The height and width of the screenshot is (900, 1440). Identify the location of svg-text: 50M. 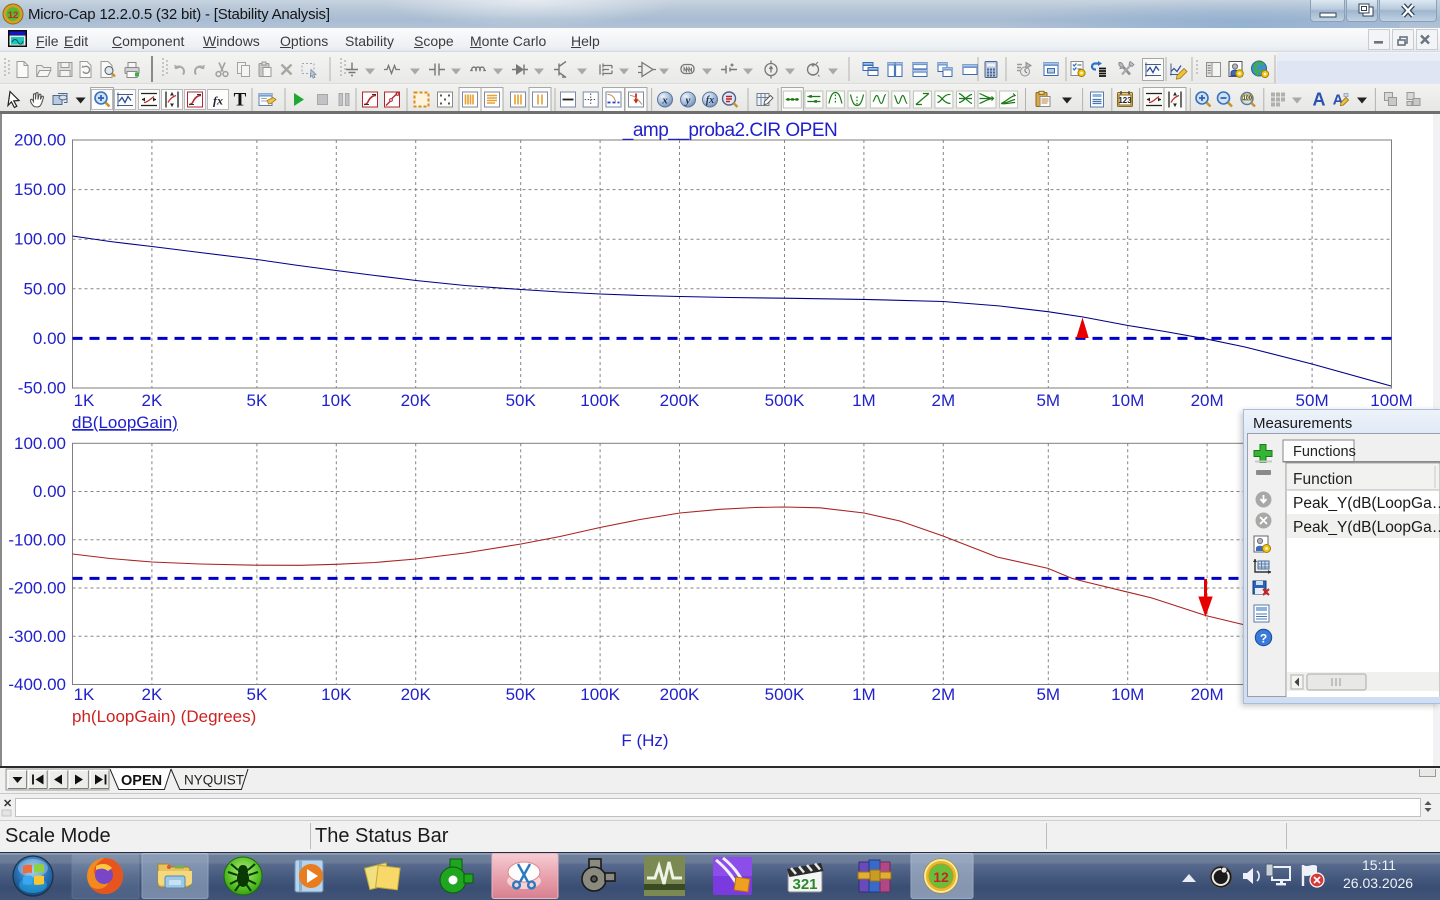
(1312, 400).